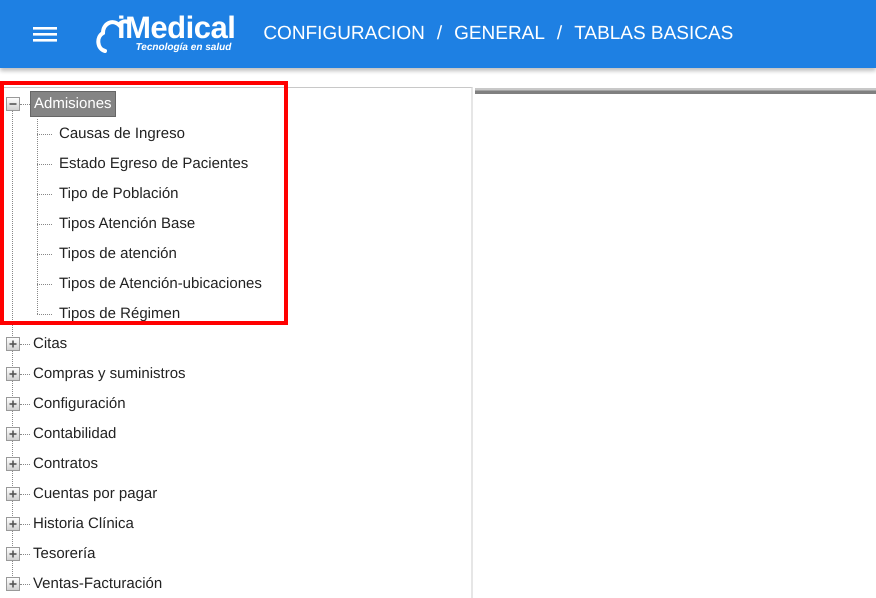 The height and width of the screenshot is (598, 876). Describe the element at coordinates (95, 494) in the screenshot. I see `tree-item: Cuentas por pagar` at that location.